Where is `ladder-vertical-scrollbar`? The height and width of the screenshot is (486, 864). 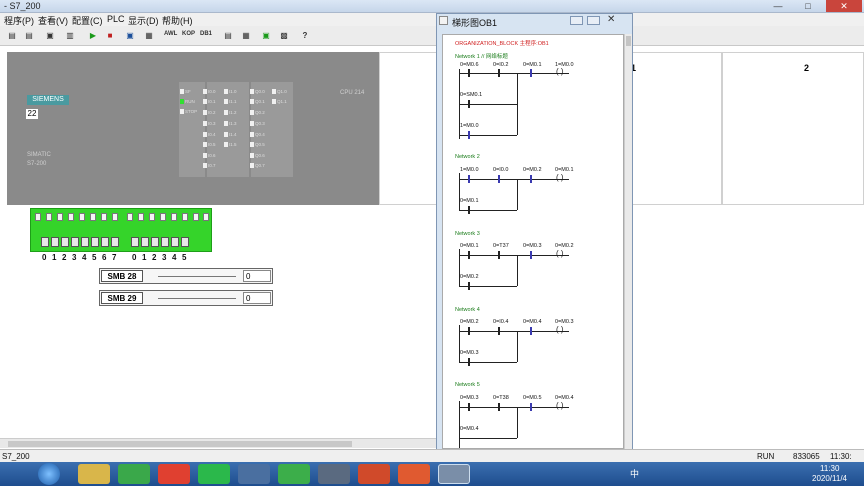
ladder-vertical-scrollbar is located at coordinates (628, 241).